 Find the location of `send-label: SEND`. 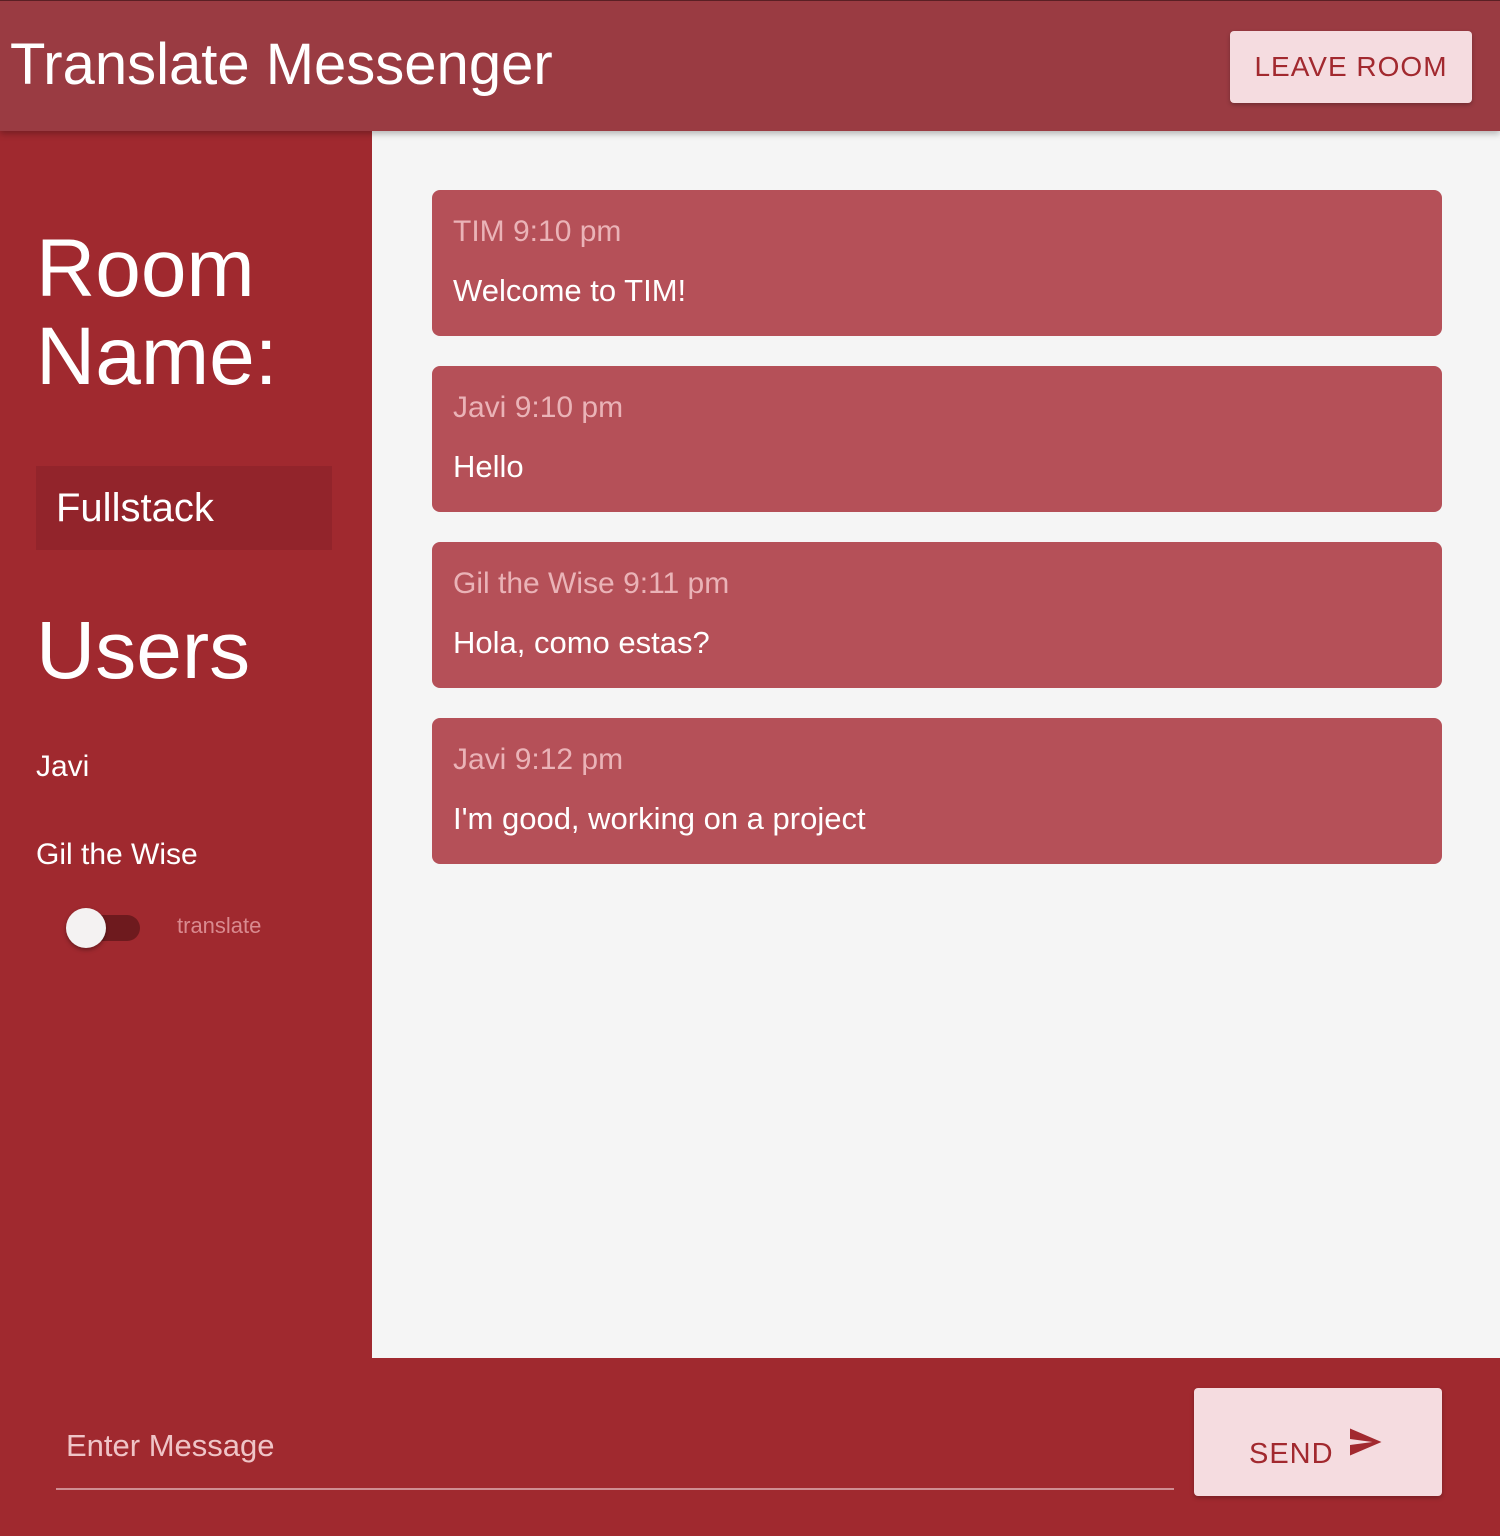

send-label: SEND is located at coordinates (1291, 1454).